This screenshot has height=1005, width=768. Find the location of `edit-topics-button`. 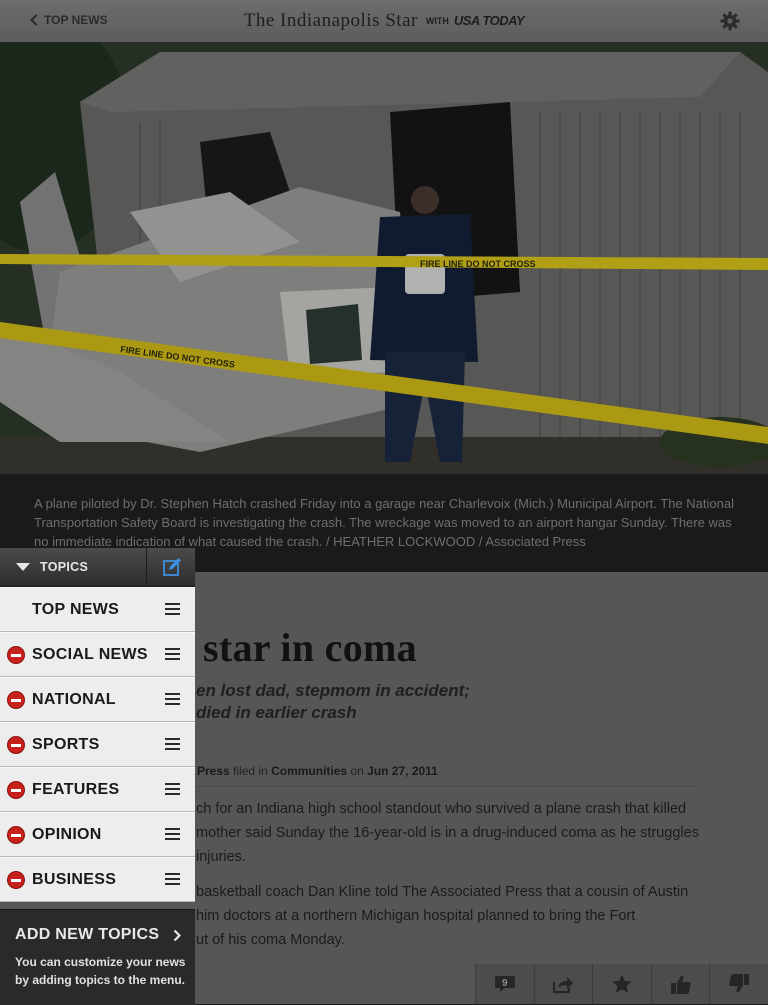

edit-topics-button is located at coordinates (171, 567).